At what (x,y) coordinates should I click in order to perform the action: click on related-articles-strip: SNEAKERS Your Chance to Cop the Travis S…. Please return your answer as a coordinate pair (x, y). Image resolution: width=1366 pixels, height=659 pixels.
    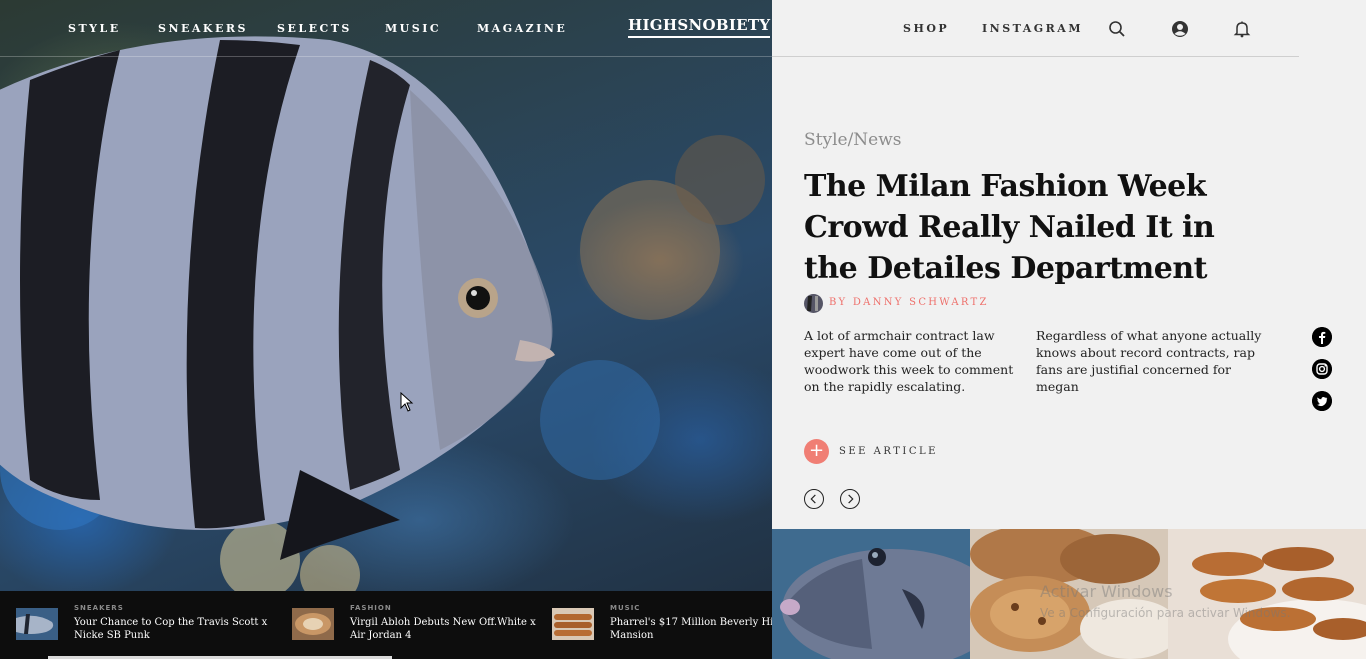
    Looking at the image, I should click on (392, 625).